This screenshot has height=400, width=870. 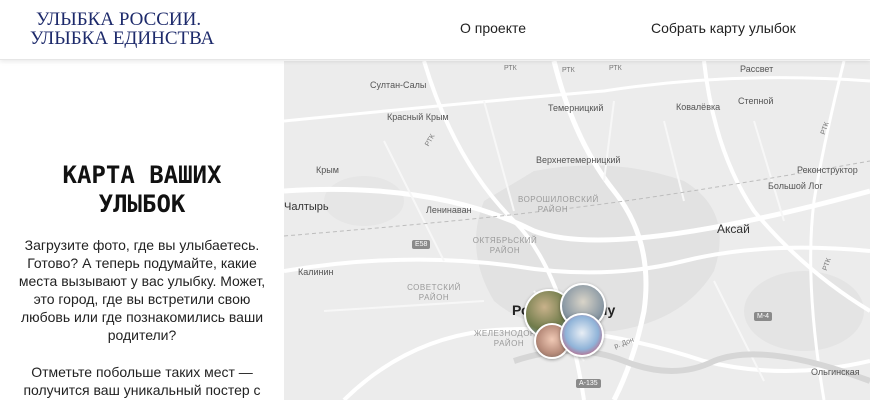 What do you see at coordinates (835, 372) in the screenshot?
I see `map-label-olginskaya: Ольгинская` at bounding box center [835, 372].